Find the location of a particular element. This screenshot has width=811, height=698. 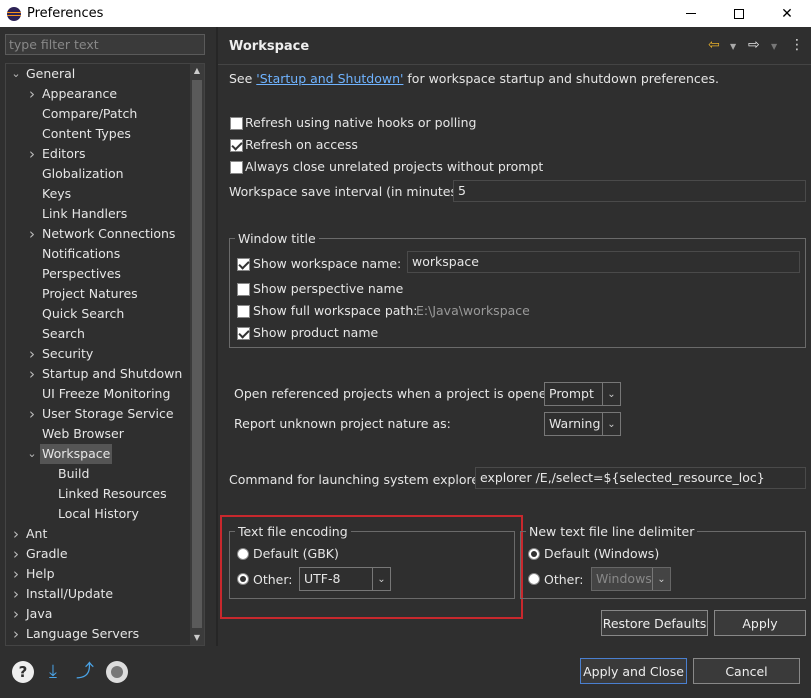

tree-item: › Ant is located at coordinates (99, 534).